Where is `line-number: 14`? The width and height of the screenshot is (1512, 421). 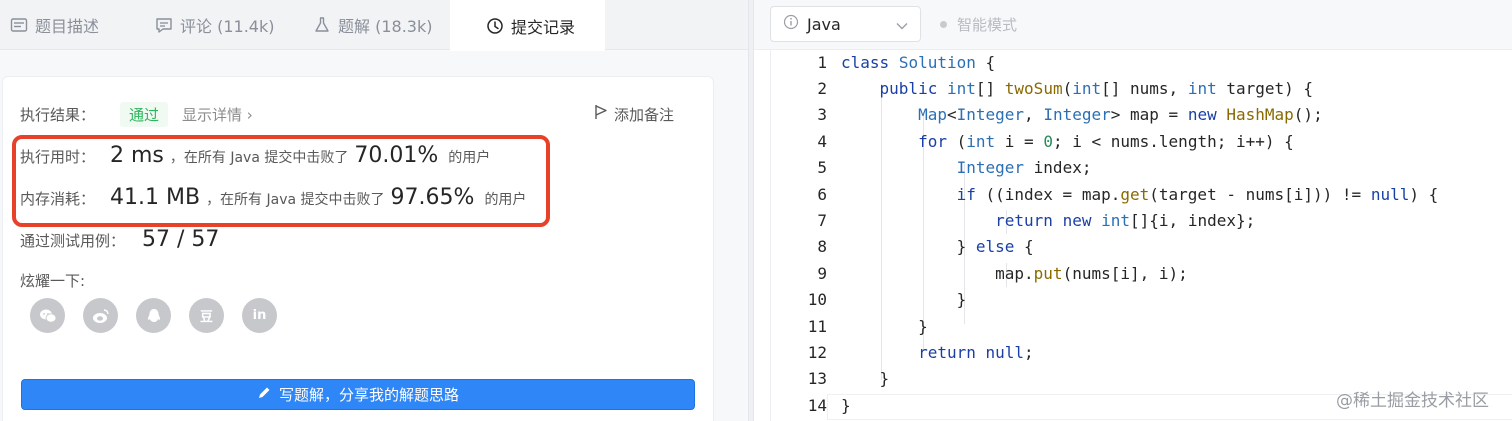
line-number: 14 is located at coordinates (817, 405).